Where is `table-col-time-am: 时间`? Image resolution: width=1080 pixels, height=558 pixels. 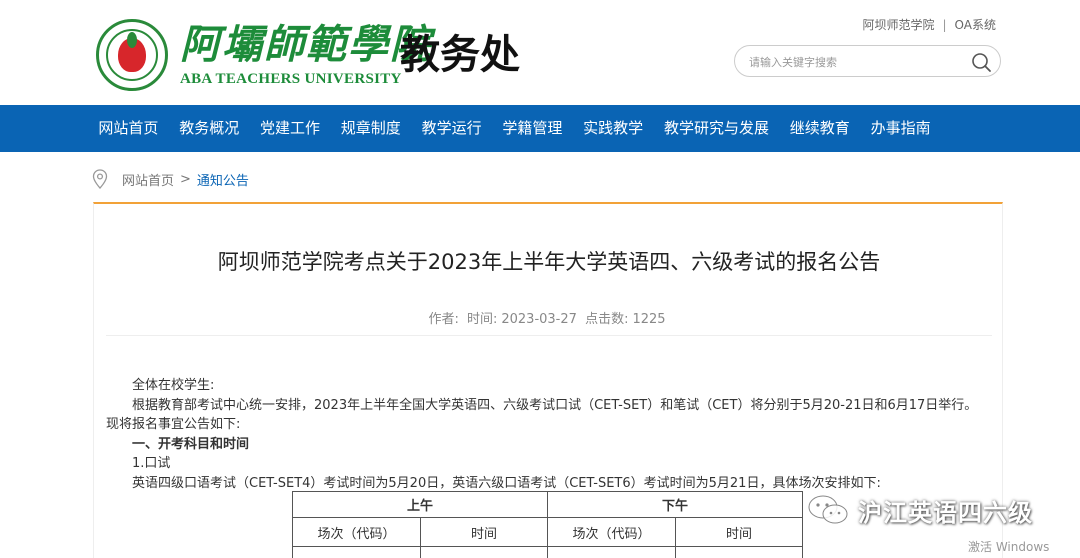 table-col-time-am: 时间 is located at coordinates (484, 532).